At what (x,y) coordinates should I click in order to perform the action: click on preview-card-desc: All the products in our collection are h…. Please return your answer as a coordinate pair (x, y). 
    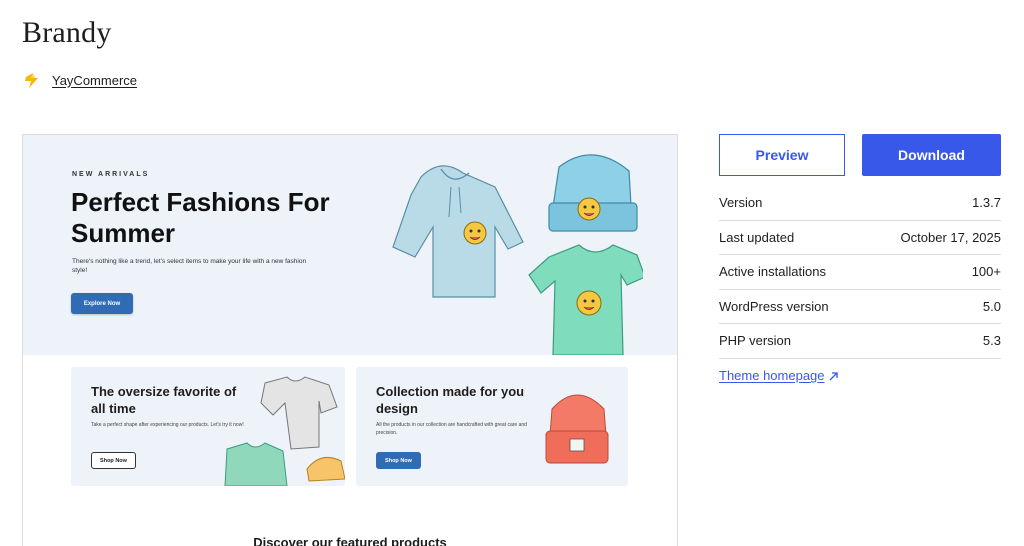
    Looking at the image, I should click on (451, 429).